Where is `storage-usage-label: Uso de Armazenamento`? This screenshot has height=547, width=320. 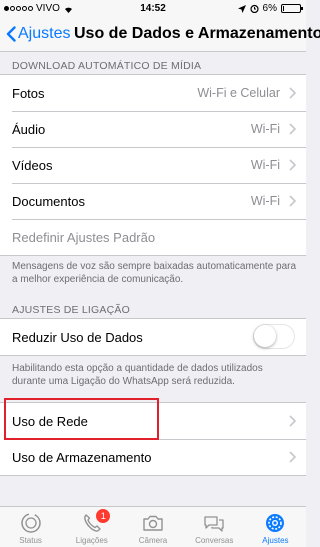
storage-usage-label: Uso de Armazenamento is located at coordinates (82, 457).